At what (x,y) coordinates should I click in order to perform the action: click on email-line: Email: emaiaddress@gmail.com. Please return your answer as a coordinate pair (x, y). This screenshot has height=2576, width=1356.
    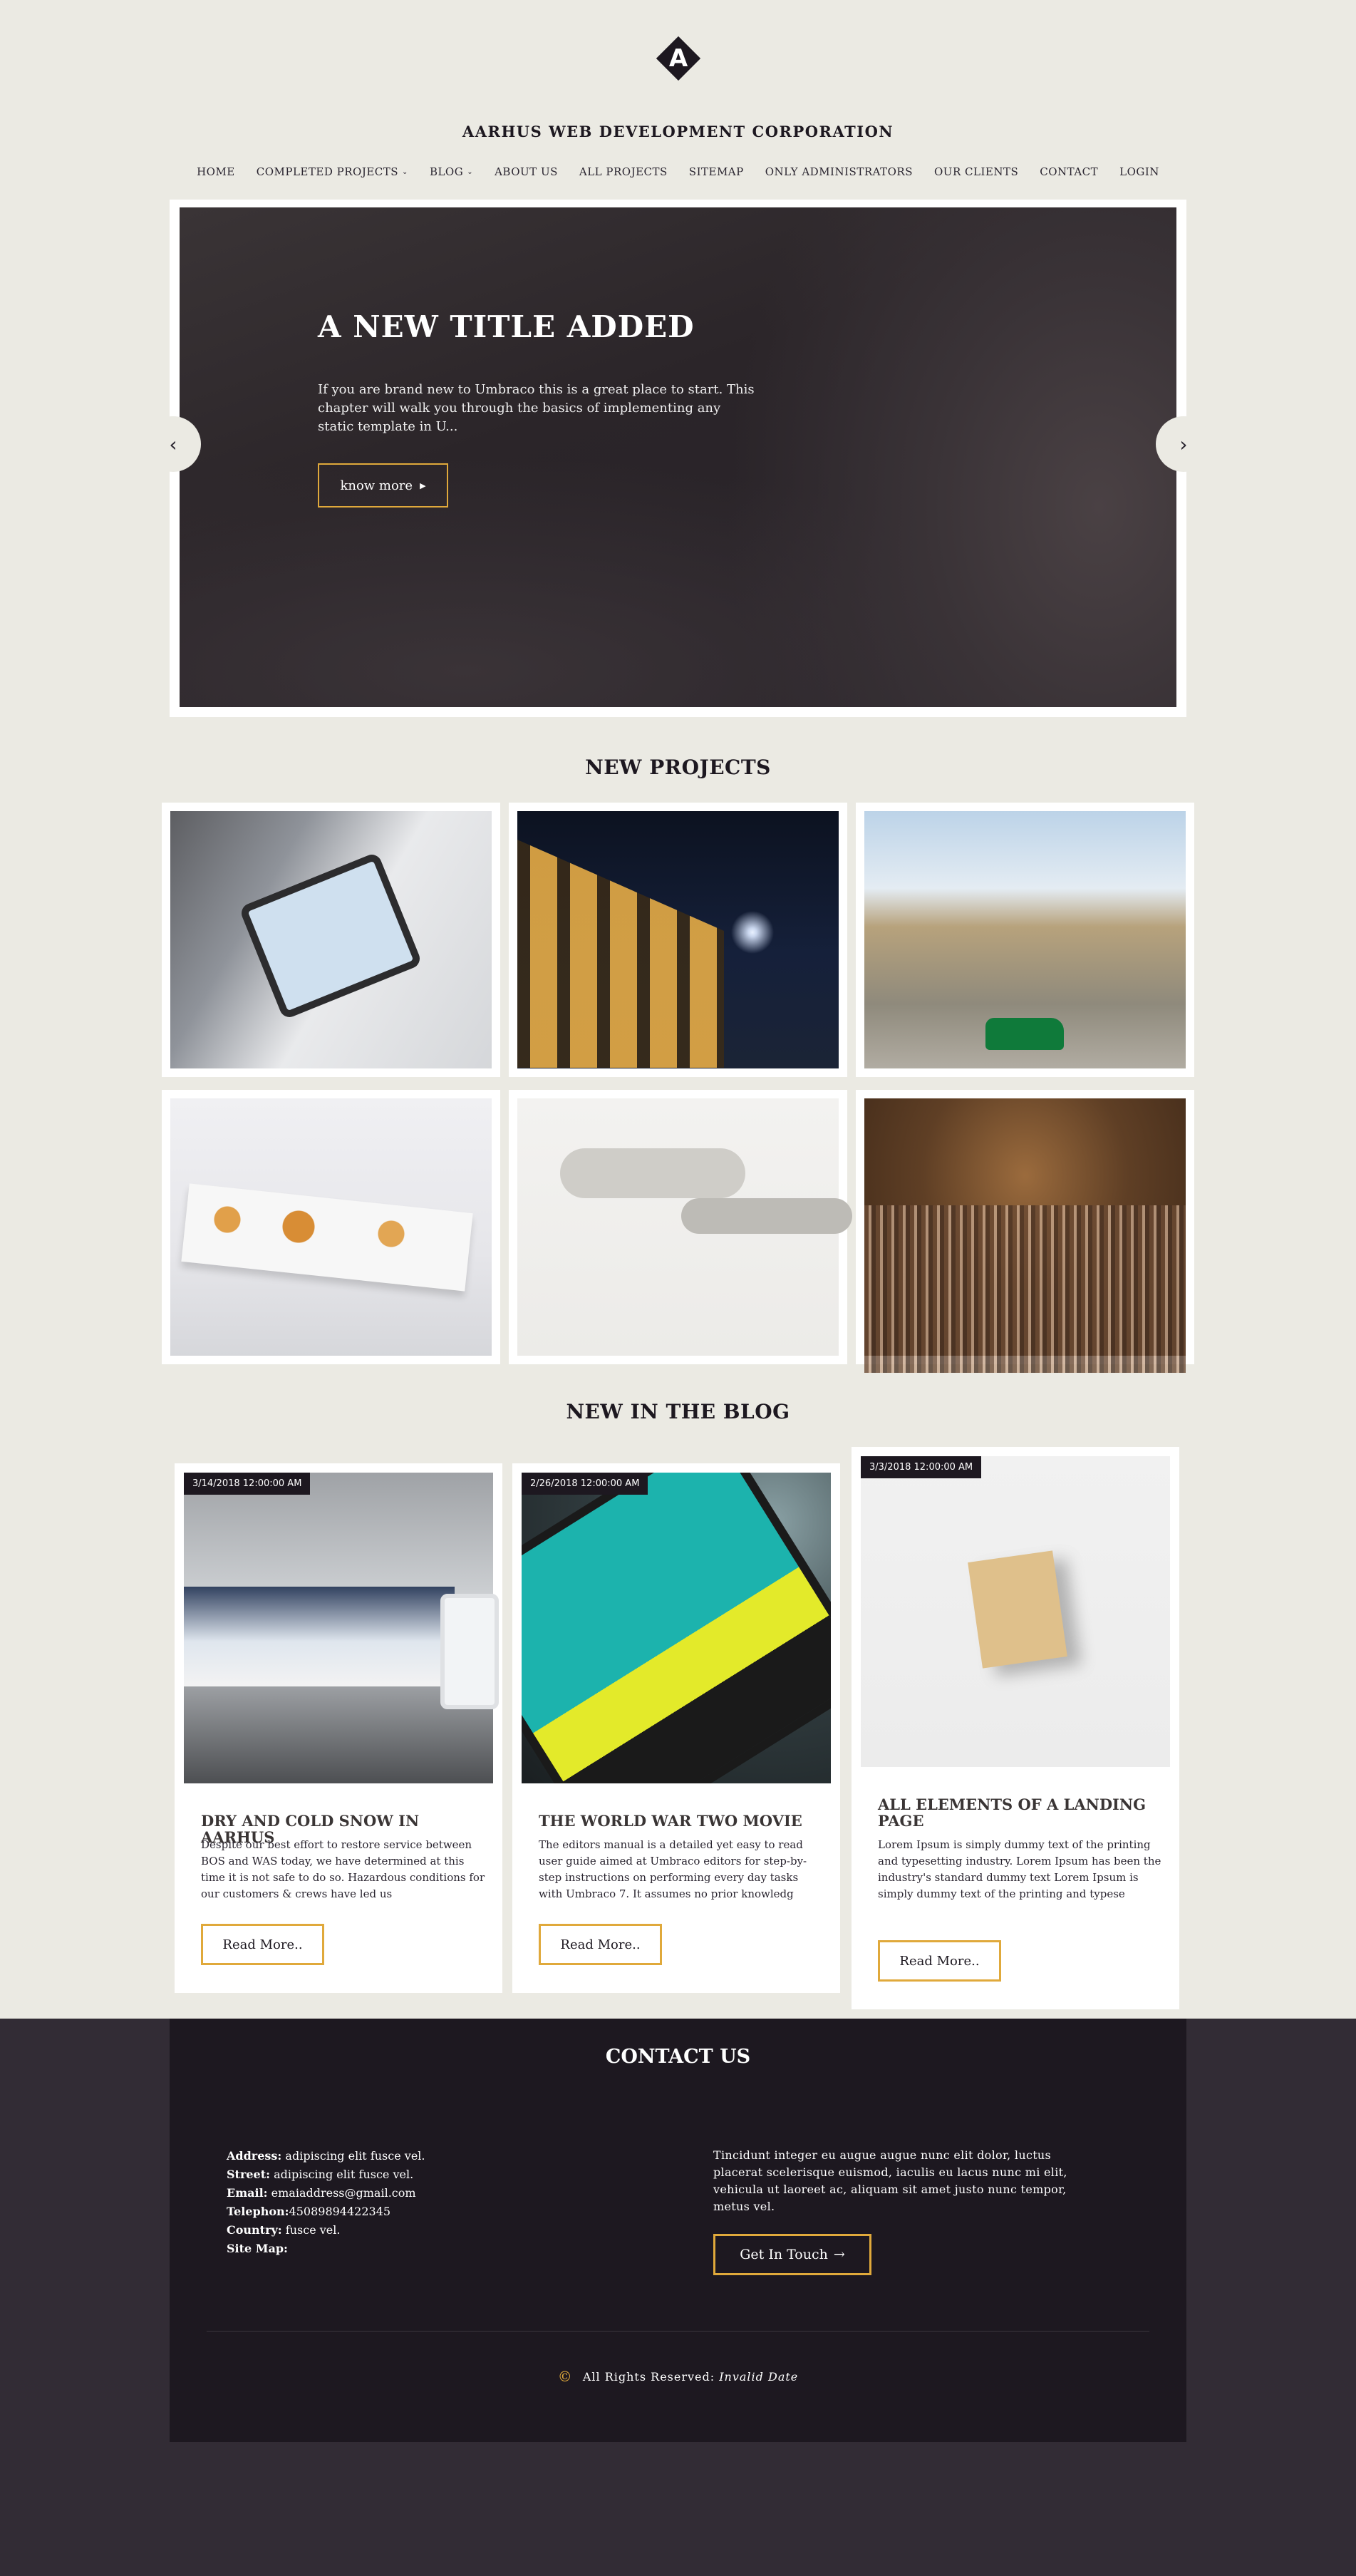
    Looking at the image, I should click on (326, 2193).